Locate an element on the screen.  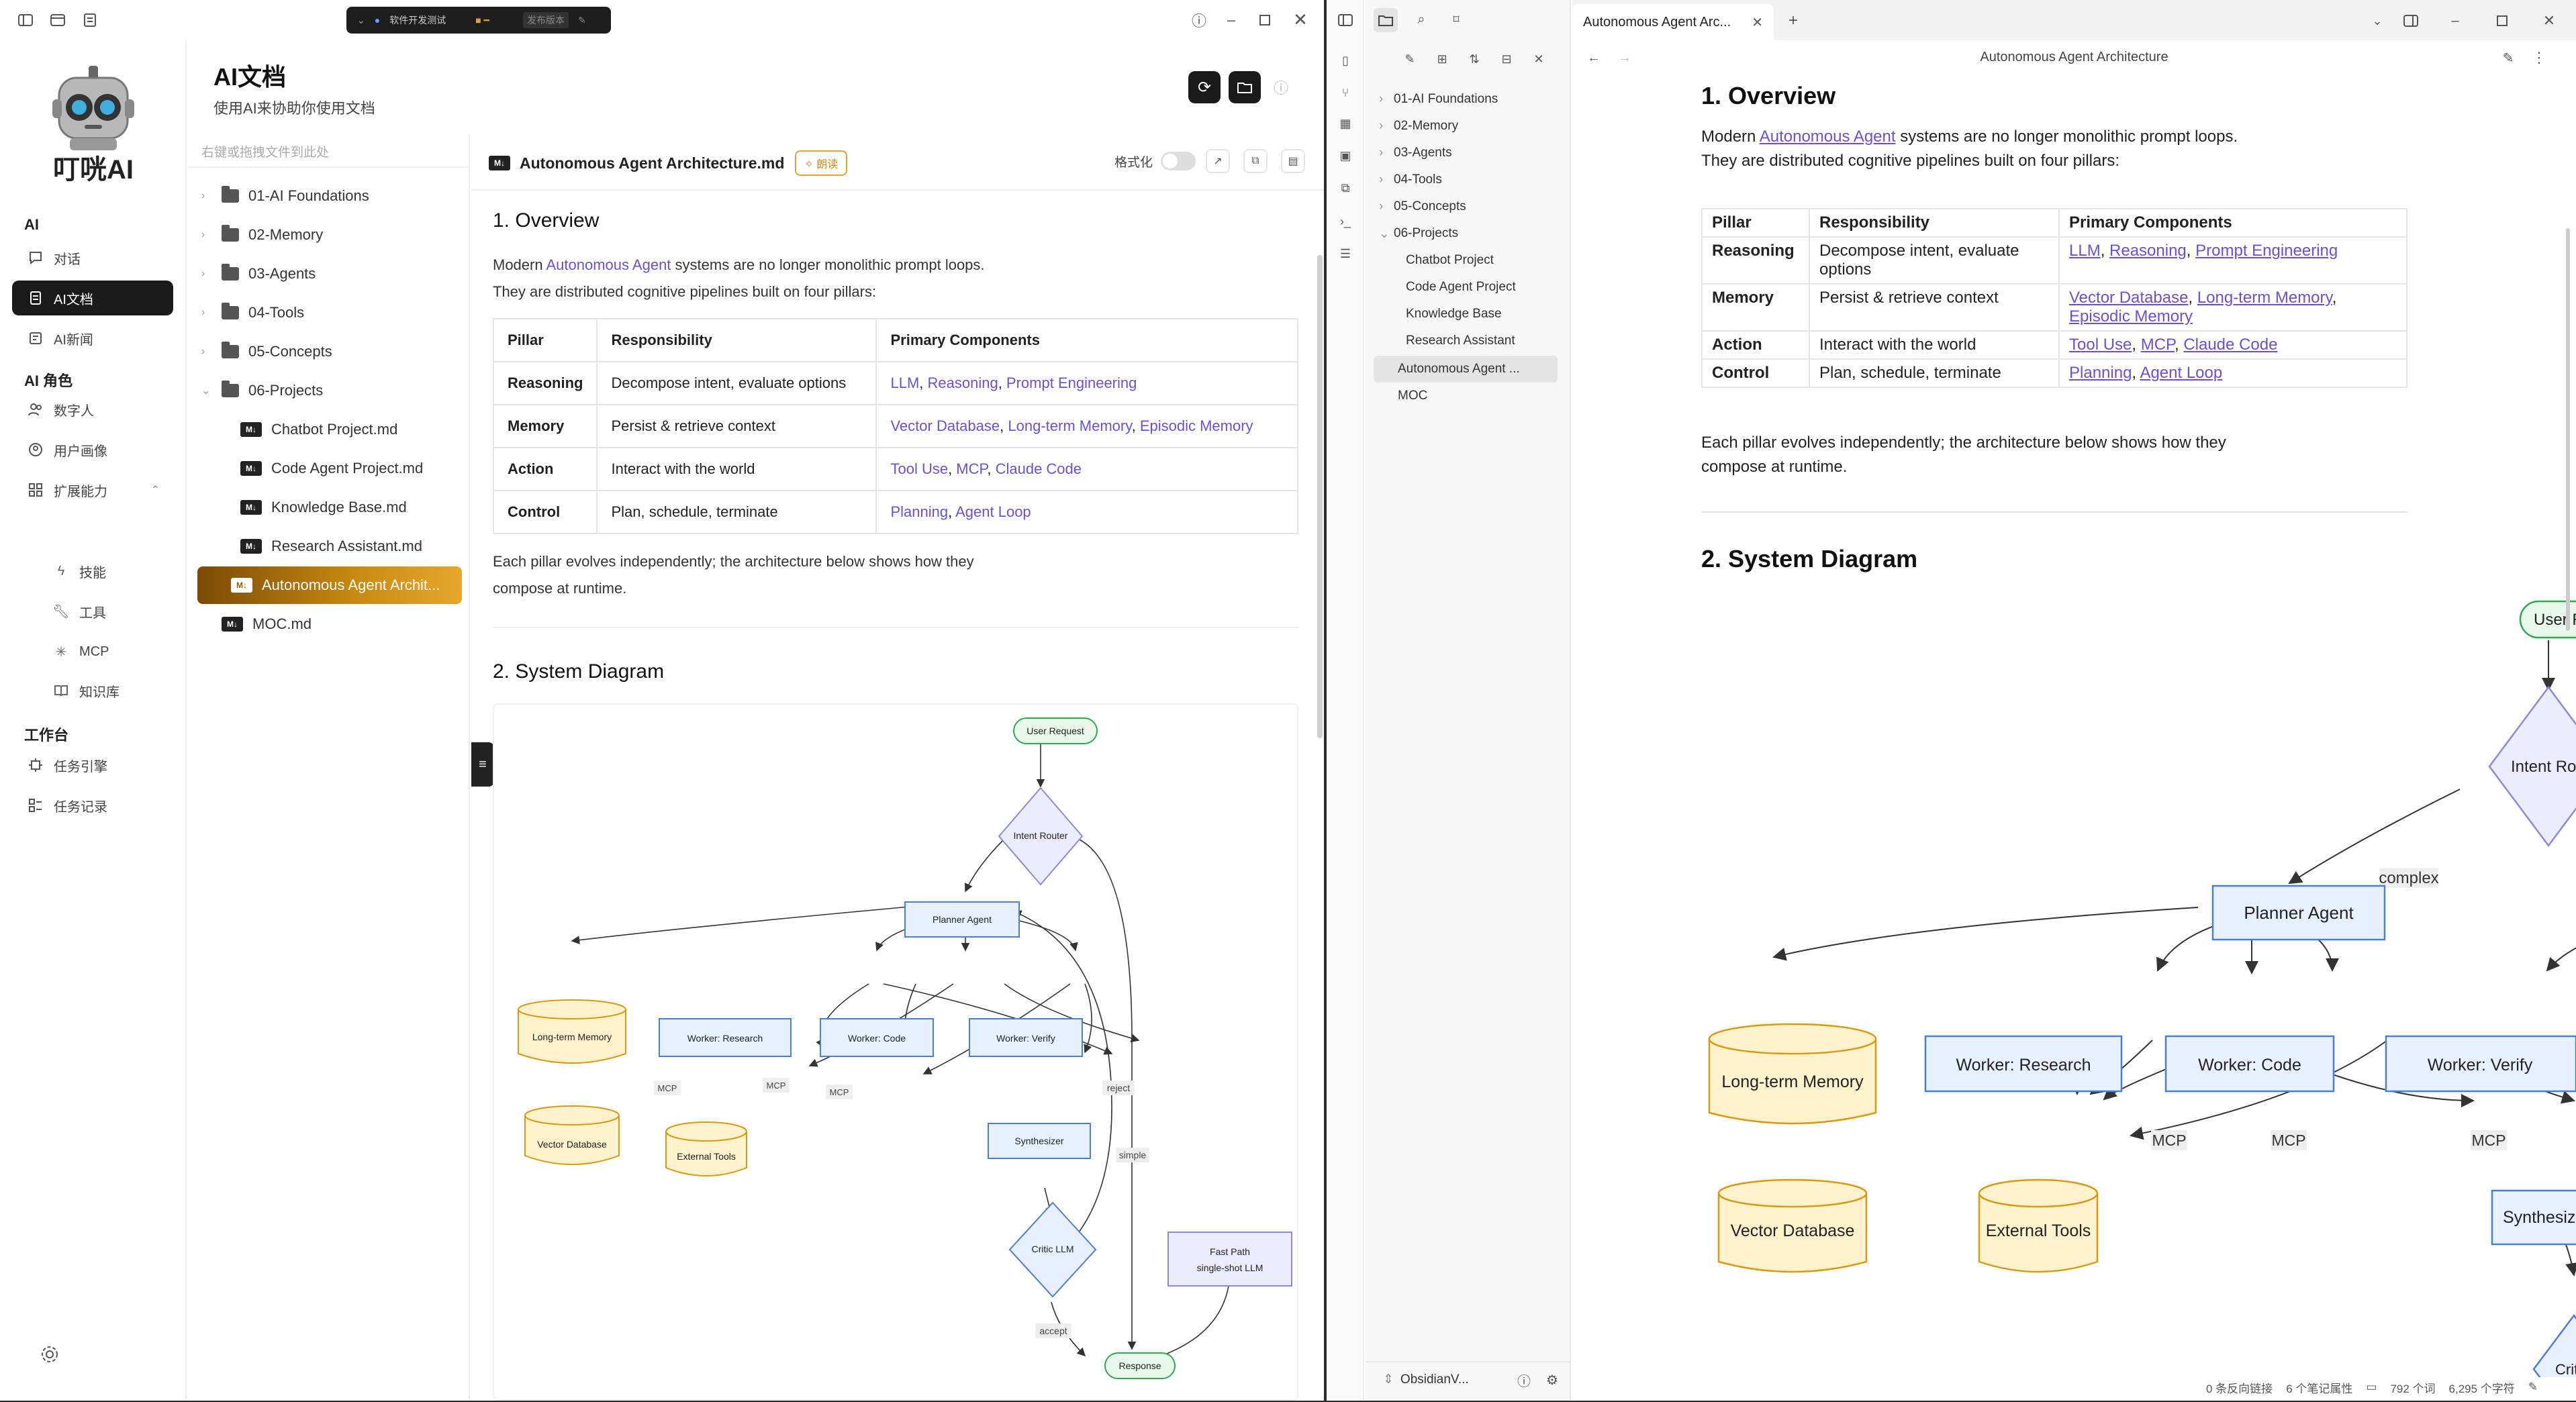
explorer-folder: › 02-Memory is located at coordinates (1468, 126).